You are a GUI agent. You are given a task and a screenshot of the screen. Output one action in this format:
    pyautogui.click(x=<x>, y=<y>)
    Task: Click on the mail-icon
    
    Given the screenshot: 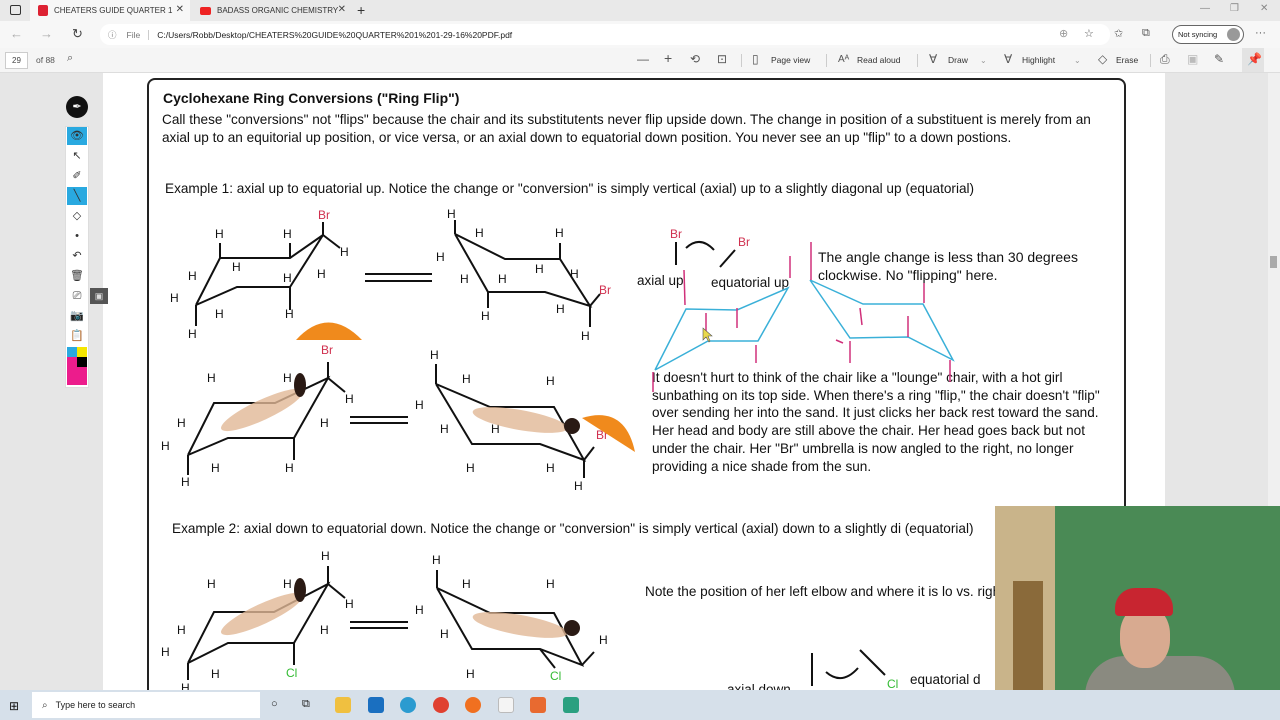 What is the action you would take?
    pyautogui.click(x=376, y=705)
    